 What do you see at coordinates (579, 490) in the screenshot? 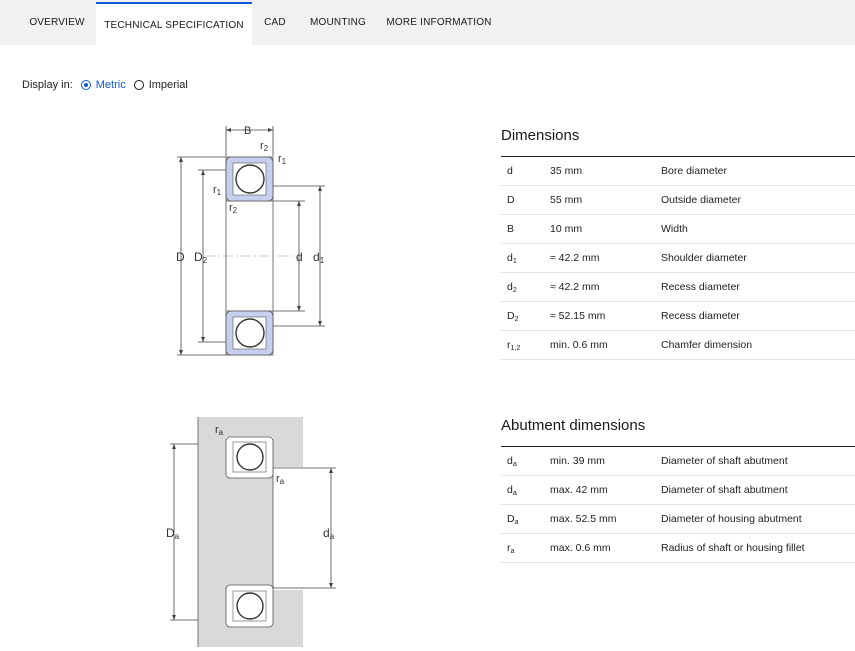
I see `value: max. 42 mm` at bounding box center [579, 490].